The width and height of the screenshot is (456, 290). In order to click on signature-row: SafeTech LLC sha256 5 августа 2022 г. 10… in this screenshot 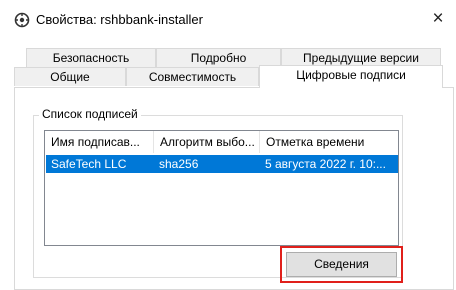, I will do `click(222, 164)`.